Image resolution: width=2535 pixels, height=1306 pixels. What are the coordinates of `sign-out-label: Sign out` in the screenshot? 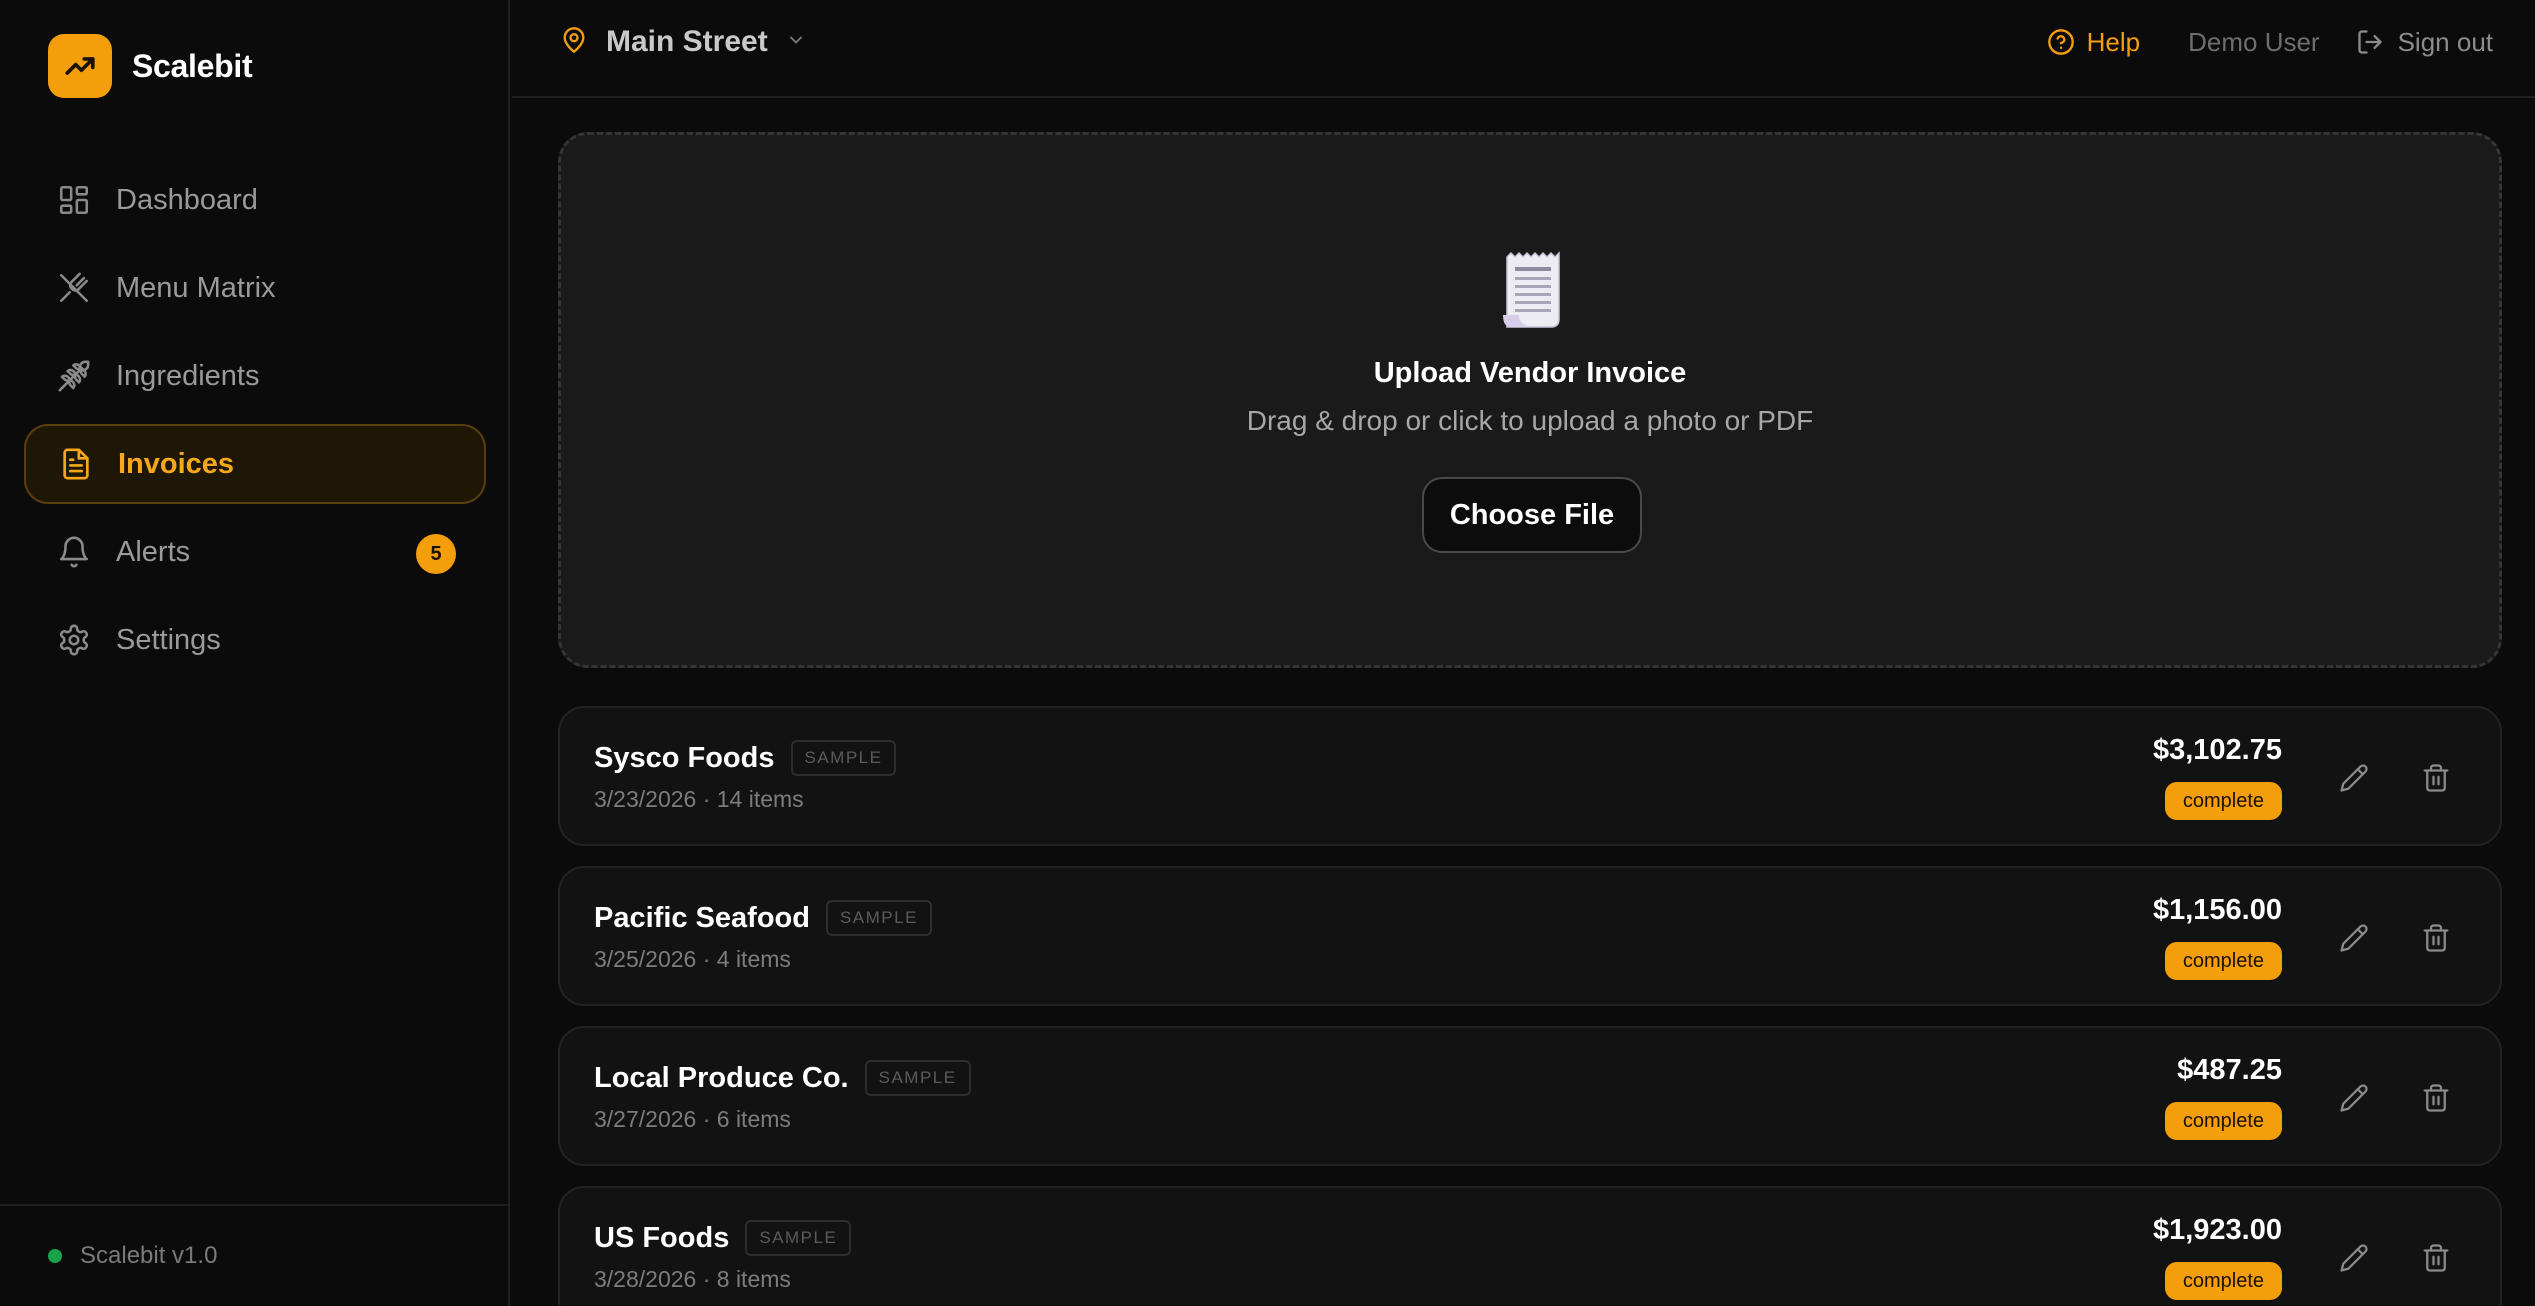 It's located at (2445, 41).